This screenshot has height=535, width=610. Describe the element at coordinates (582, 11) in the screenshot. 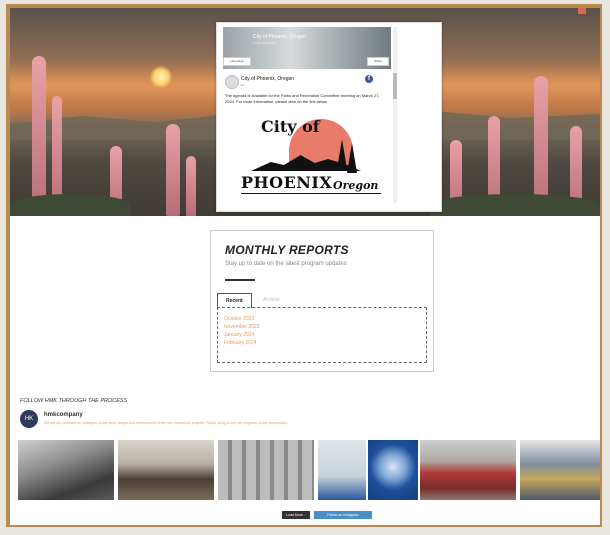

I see `corner-marker` at that location.